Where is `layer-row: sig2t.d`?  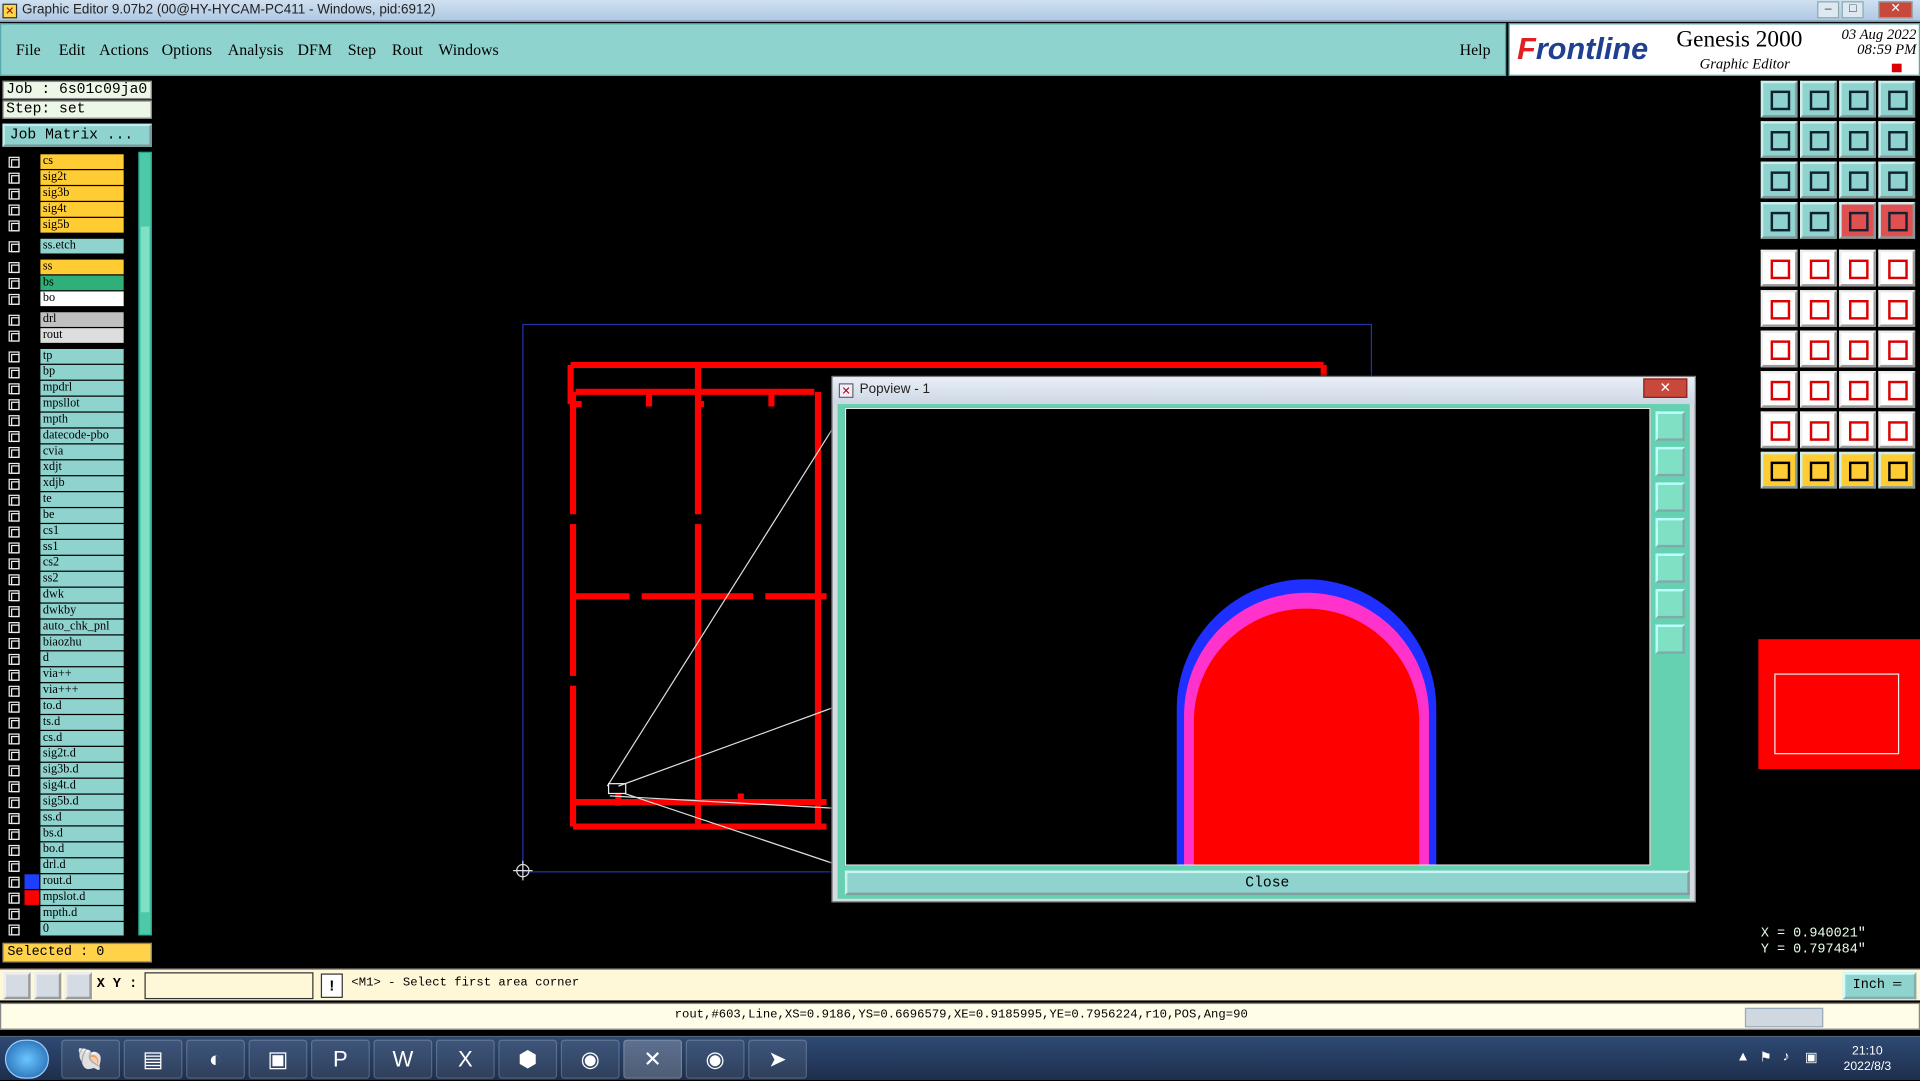 layer-row: sig2t.d is located at coordinates (69, 754).